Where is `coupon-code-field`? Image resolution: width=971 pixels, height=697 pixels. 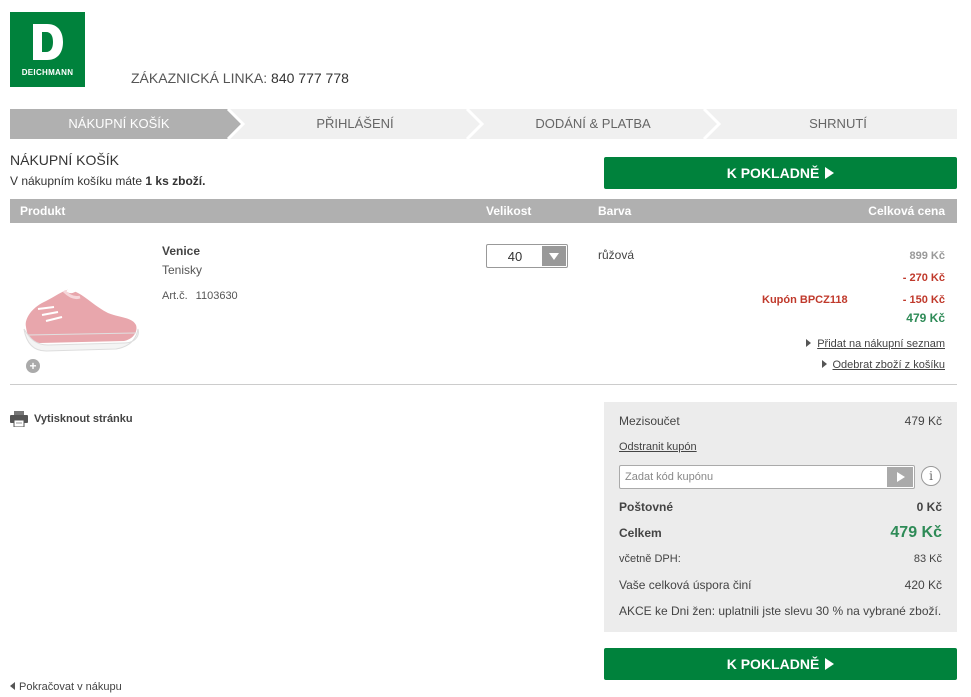
coupon-code-field is located at coordinates (767, 477).